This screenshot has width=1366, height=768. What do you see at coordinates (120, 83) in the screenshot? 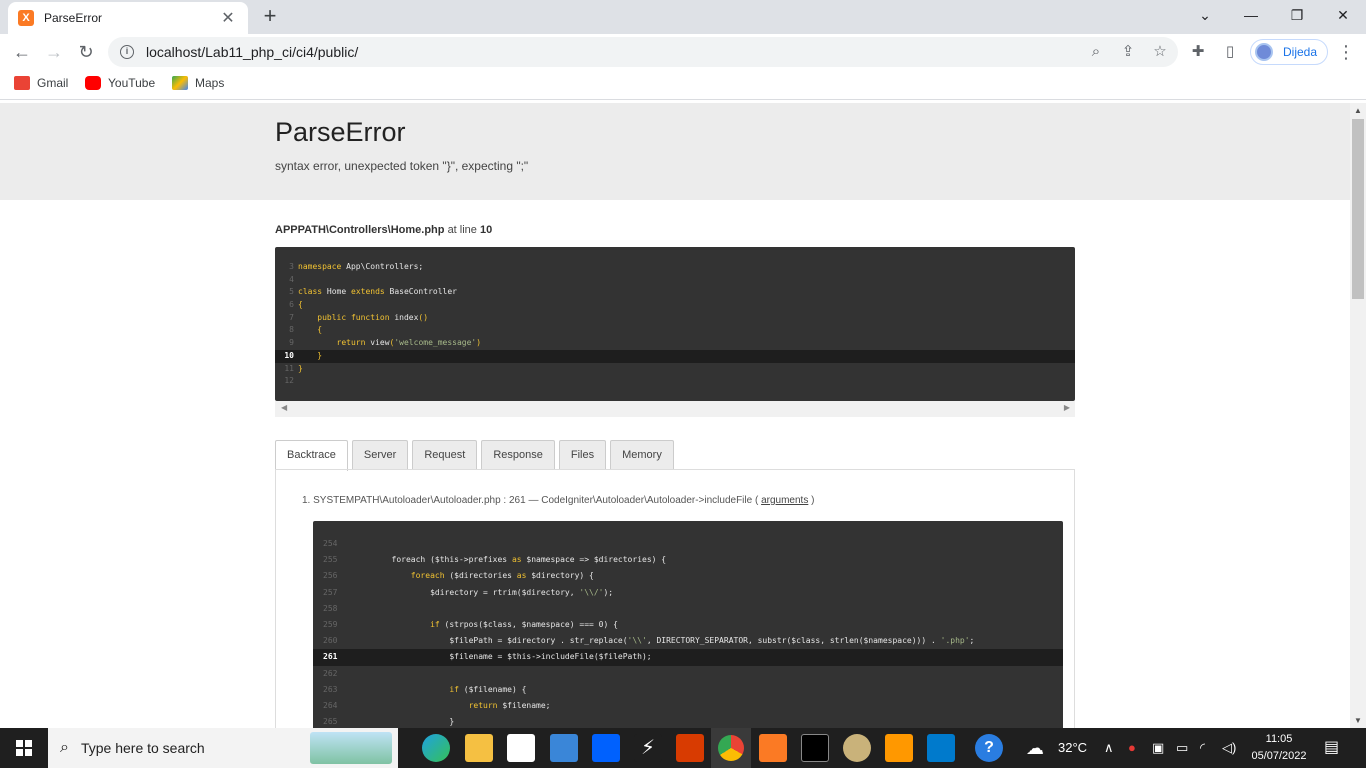
I see `bookmark-youtube: YouTube` at bounding box center [120, 83].